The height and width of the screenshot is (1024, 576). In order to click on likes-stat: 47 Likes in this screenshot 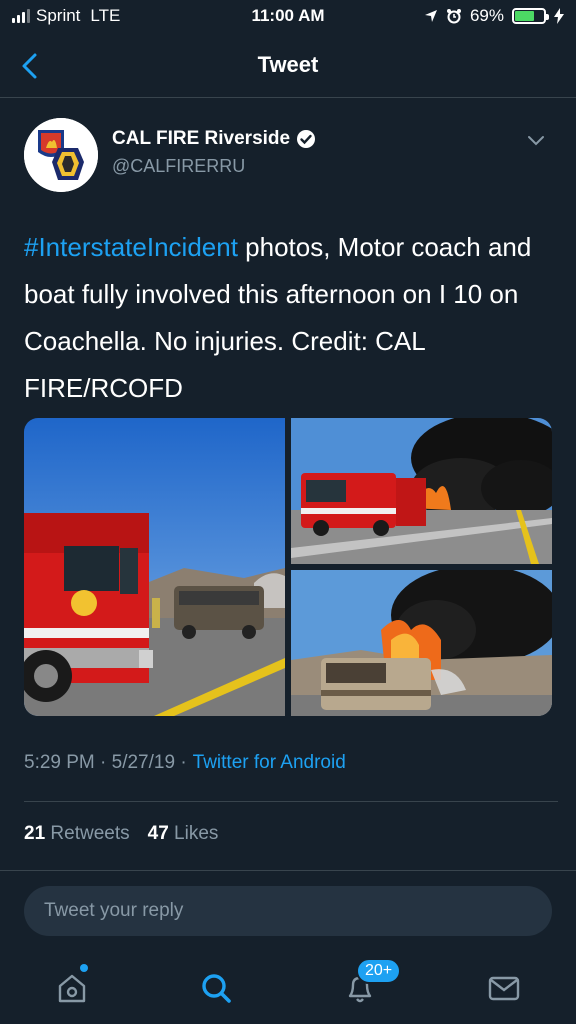, I will do `click(183, 834)`.